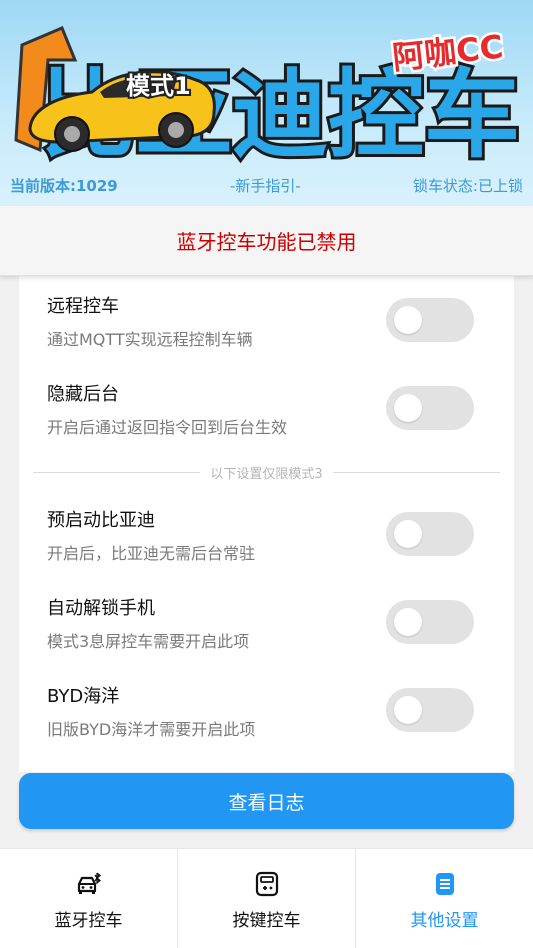 This screenshot has height=948, width=533. Describe the element at coordinates (266, 404) in the screenshot. I see `setting-hide-background: 隐藏后台 开启后通过返回指令回到后台生效` at that location.